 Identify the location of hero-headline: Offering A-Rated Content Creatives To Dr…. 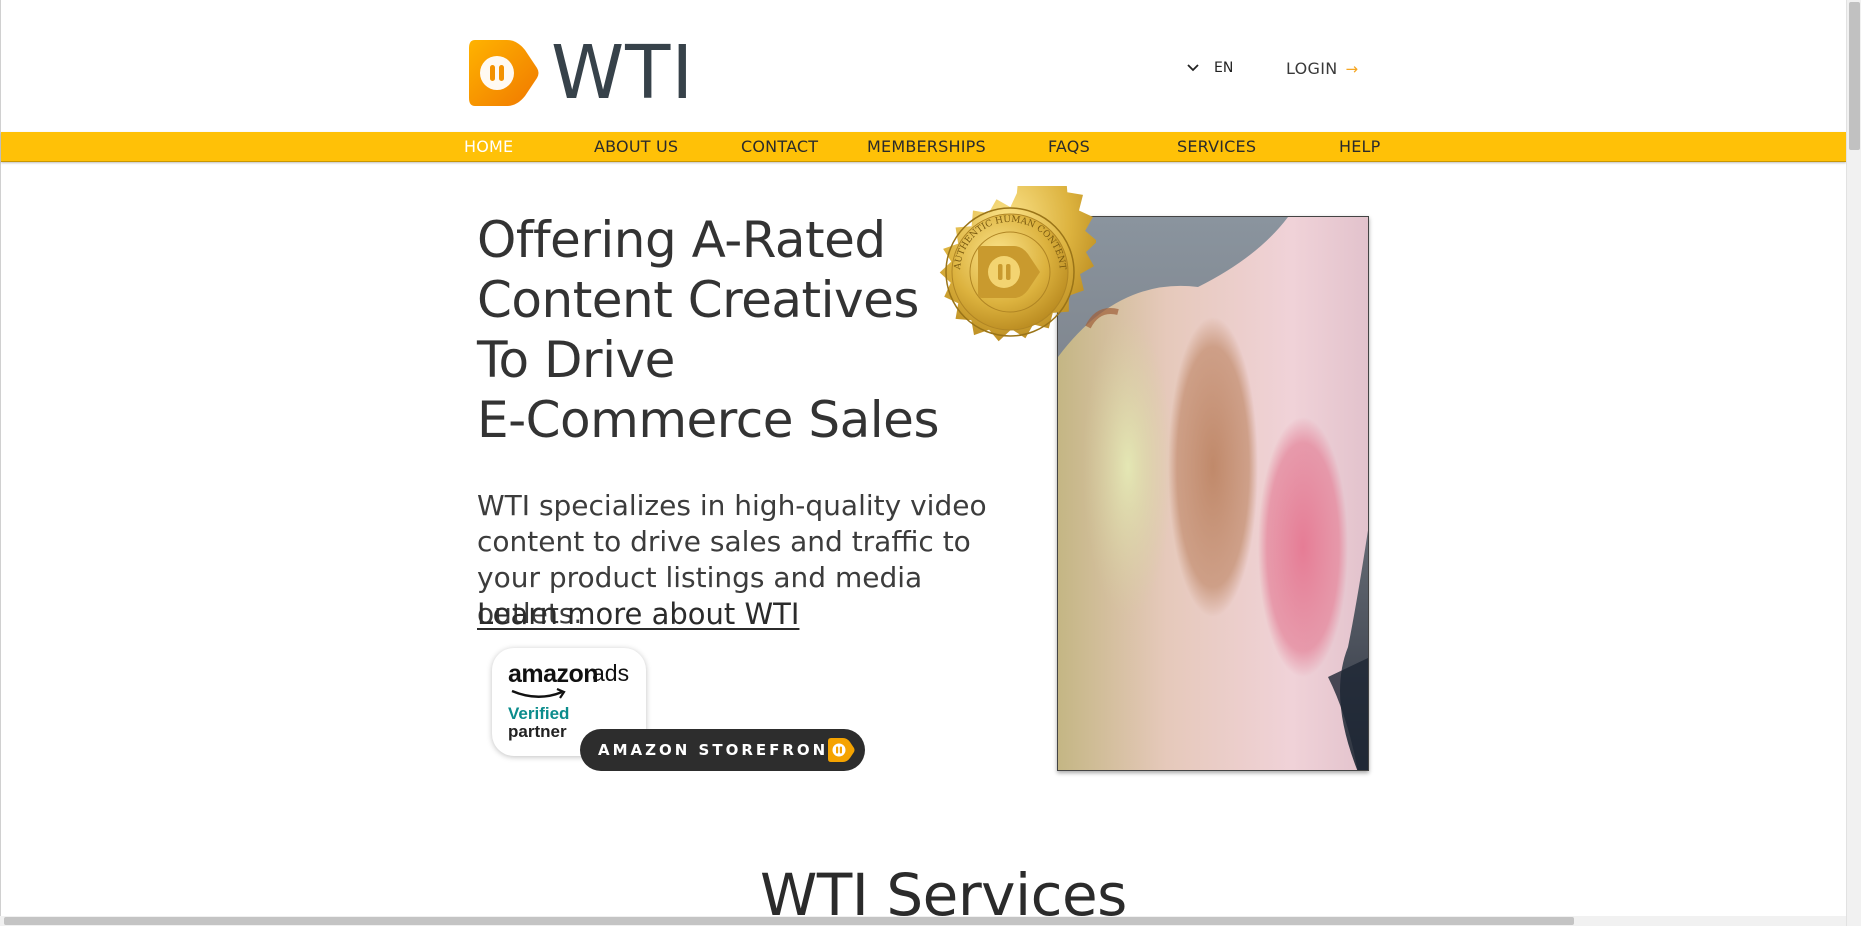
(708, 330).